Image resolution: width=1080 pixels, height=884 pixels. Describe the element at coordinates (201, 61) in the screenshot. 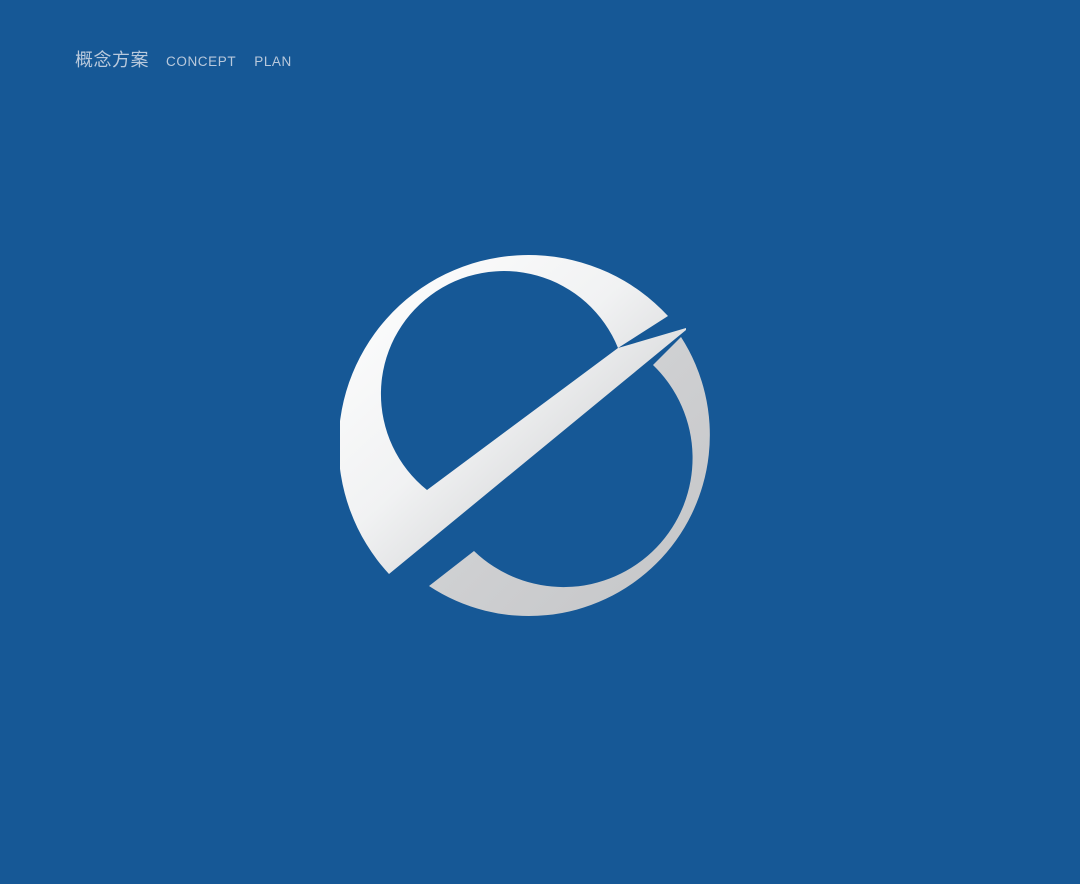

I see `title-concept: CONCEPT` at that location.